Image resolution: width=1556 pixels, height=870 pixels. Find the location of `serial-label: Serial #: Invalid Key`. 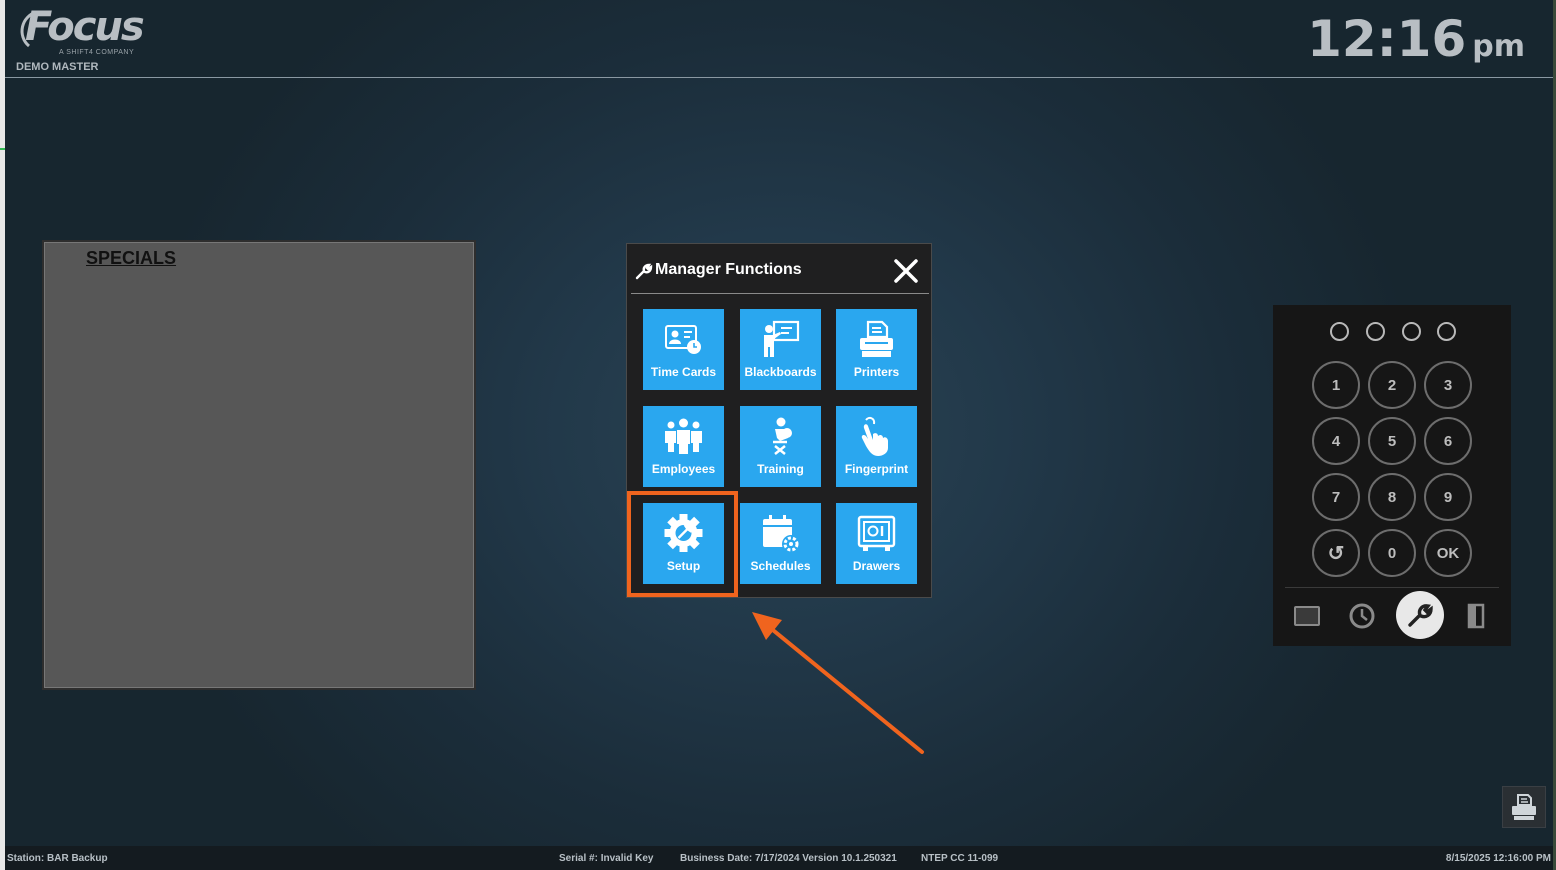

serial-label: Serial #: Invalid Key is located at coordinates (606, 858).